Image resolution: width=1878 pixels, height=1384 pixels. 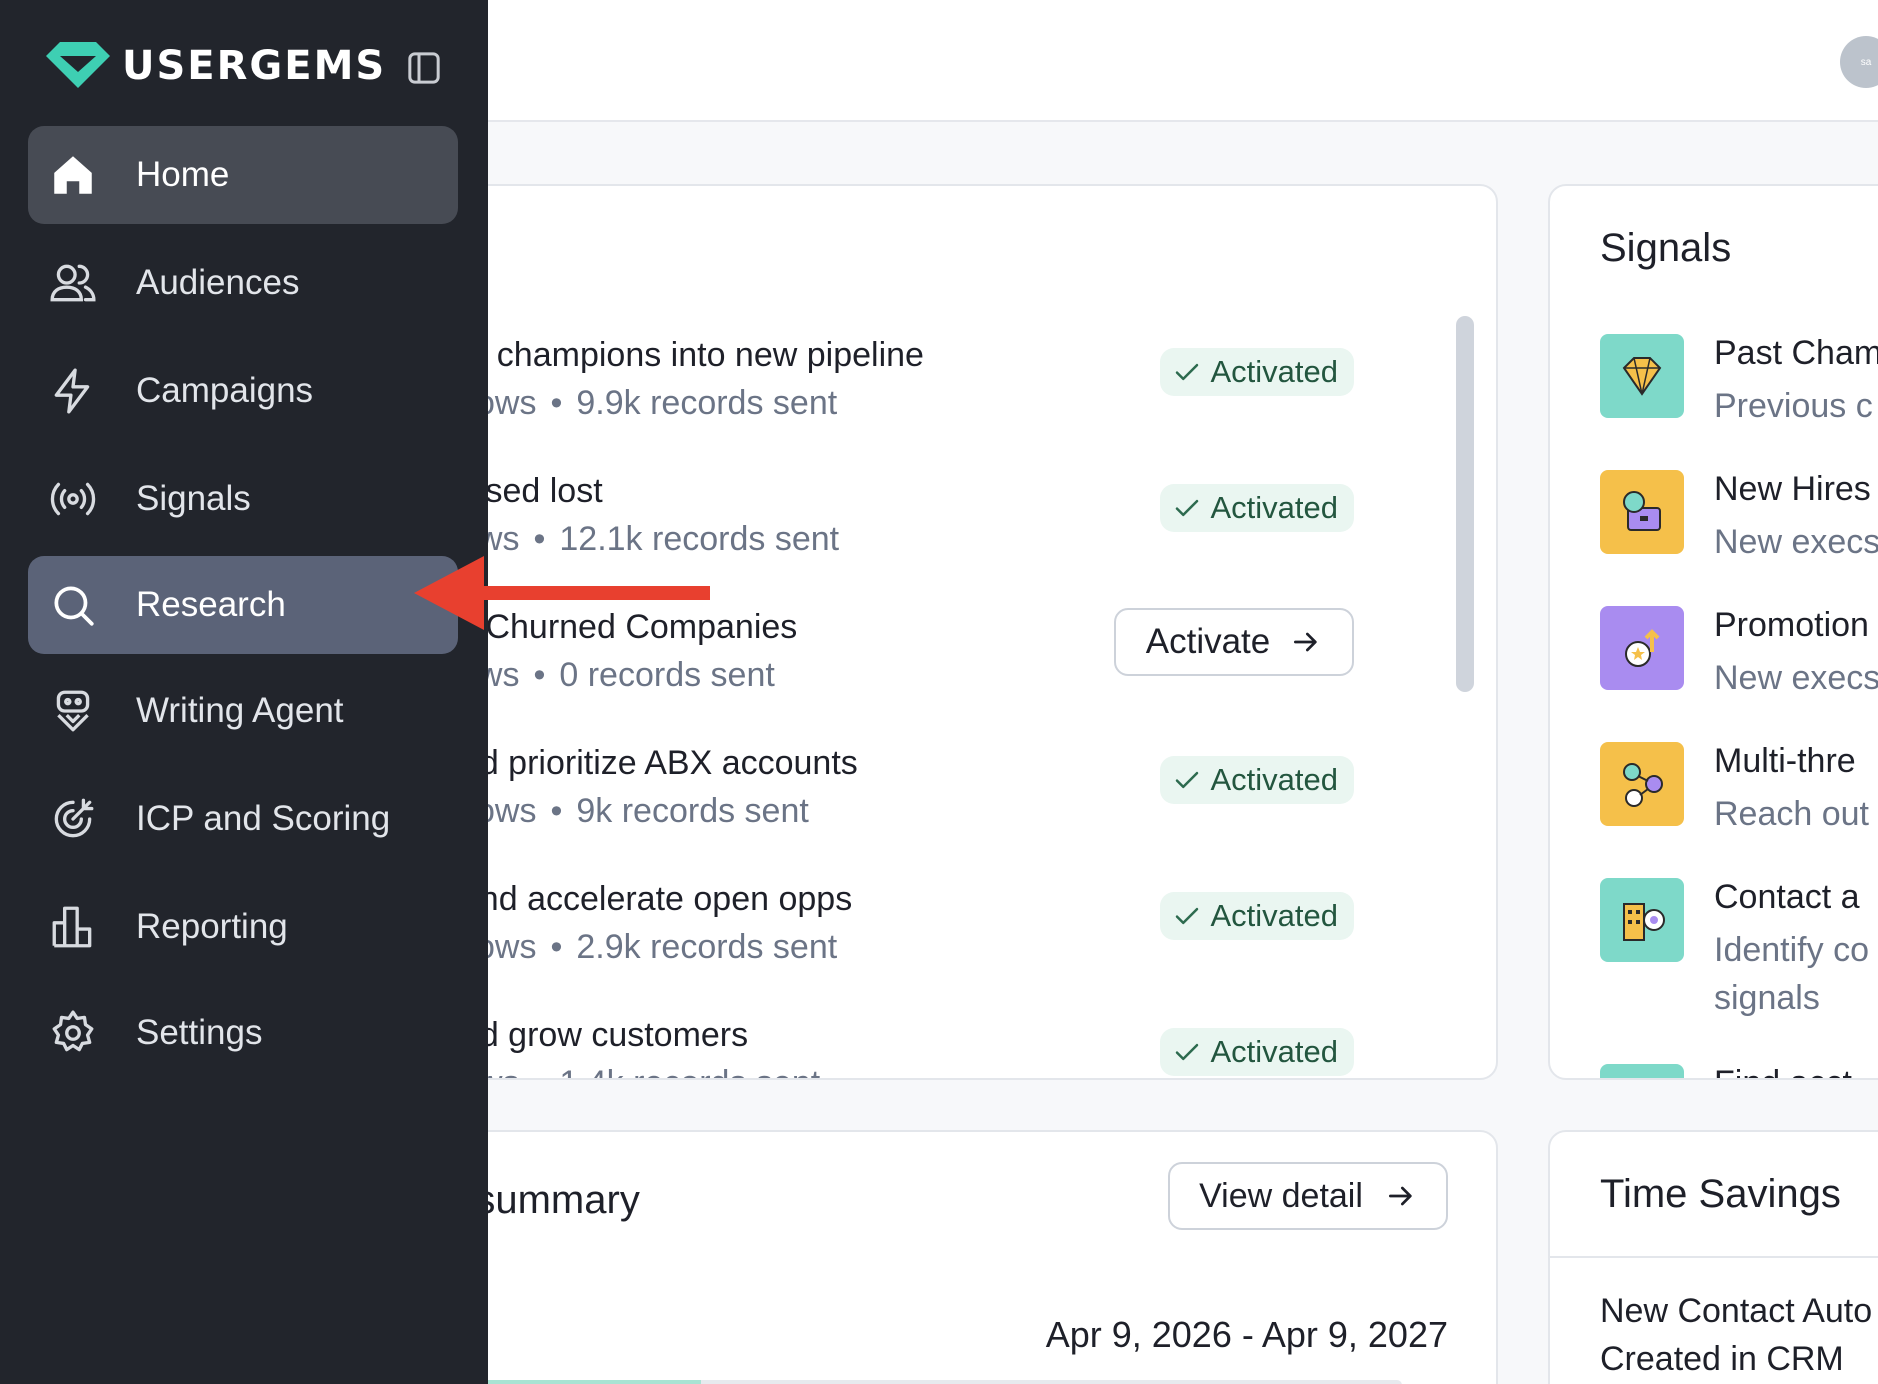 What do you see at coordinates (650, 763) in the screenshot?
I see `playbook-title: and prioritize ABX accounts` at bounding box center [650, 763].